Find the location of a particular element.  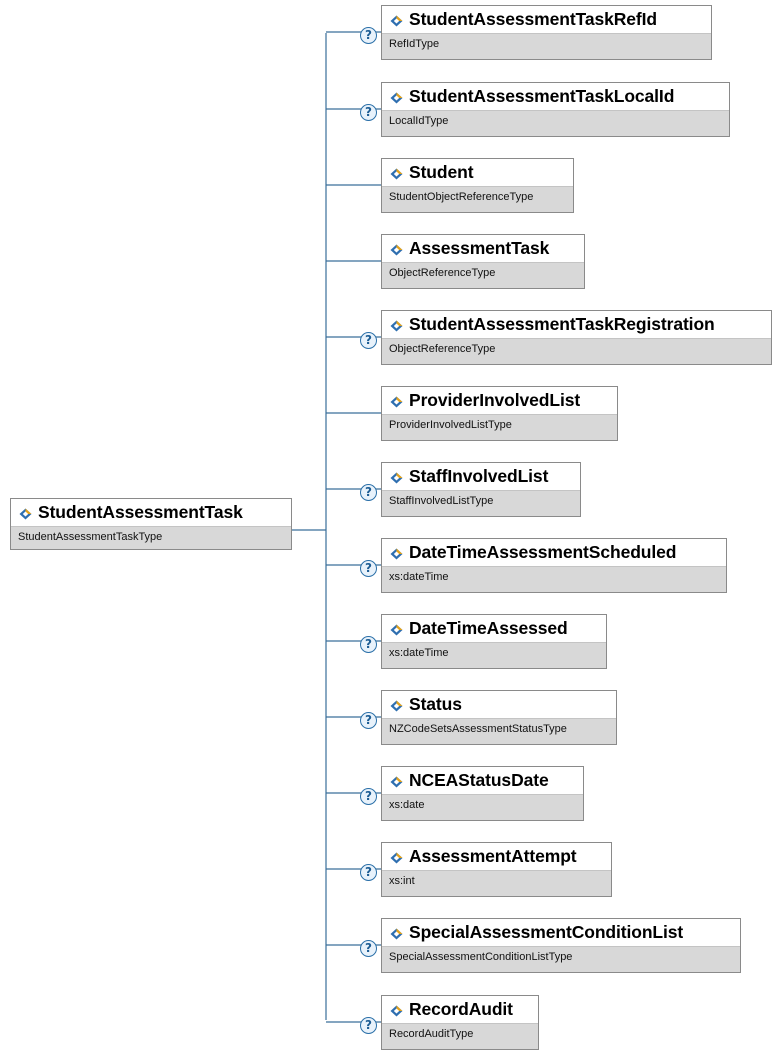

schema-element-box: StudentAssessmentTaskRefId RefIdType is located at coordinates (546, 32).